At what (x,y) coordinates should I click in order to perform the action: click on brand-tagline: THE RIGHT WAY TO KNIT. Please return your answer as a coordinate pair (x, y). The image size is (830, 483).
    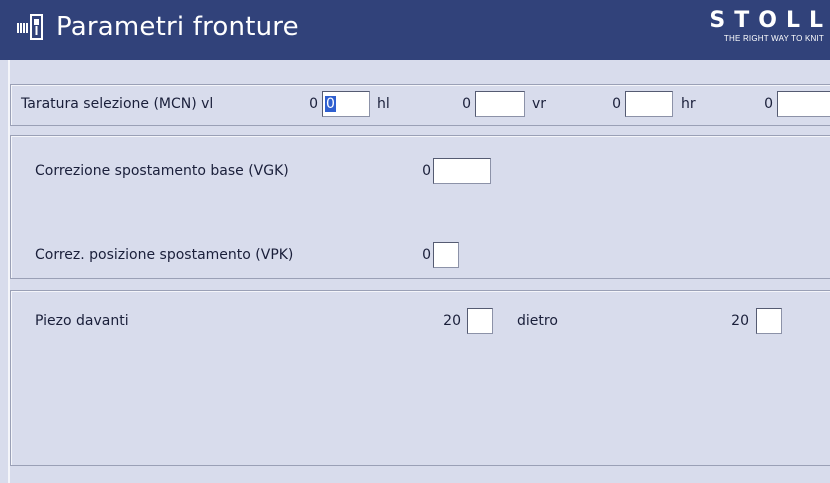
    Looking at the image, I should click on (773, 38).